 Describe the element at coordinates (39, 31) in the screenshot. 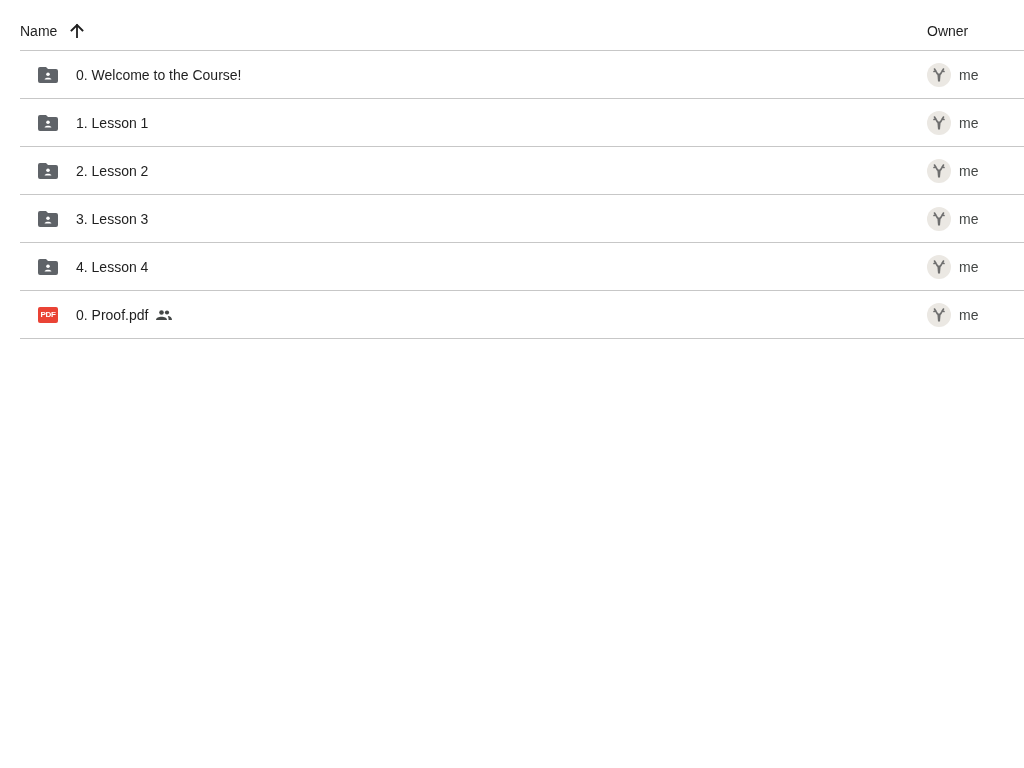

I see `column-header: Name` at that location.